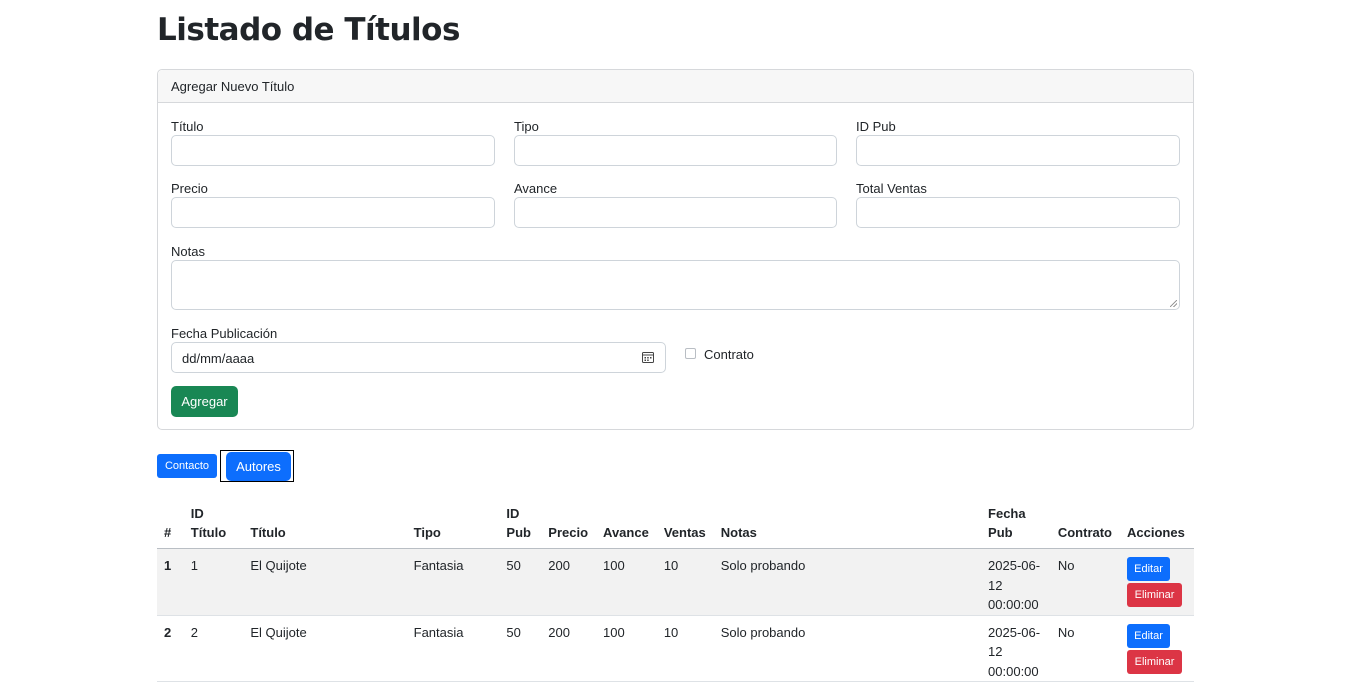 Image resolution: width=1348 pixels, height=682 pixels. I want to click on avance-input, so click(675, 212).